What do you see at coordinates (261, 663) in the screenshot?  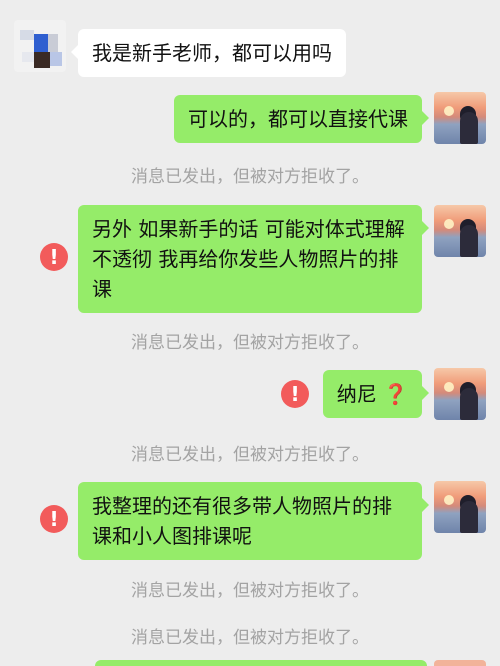 I see `sent-message-bubble-partial` at bounding box center [261, 663].